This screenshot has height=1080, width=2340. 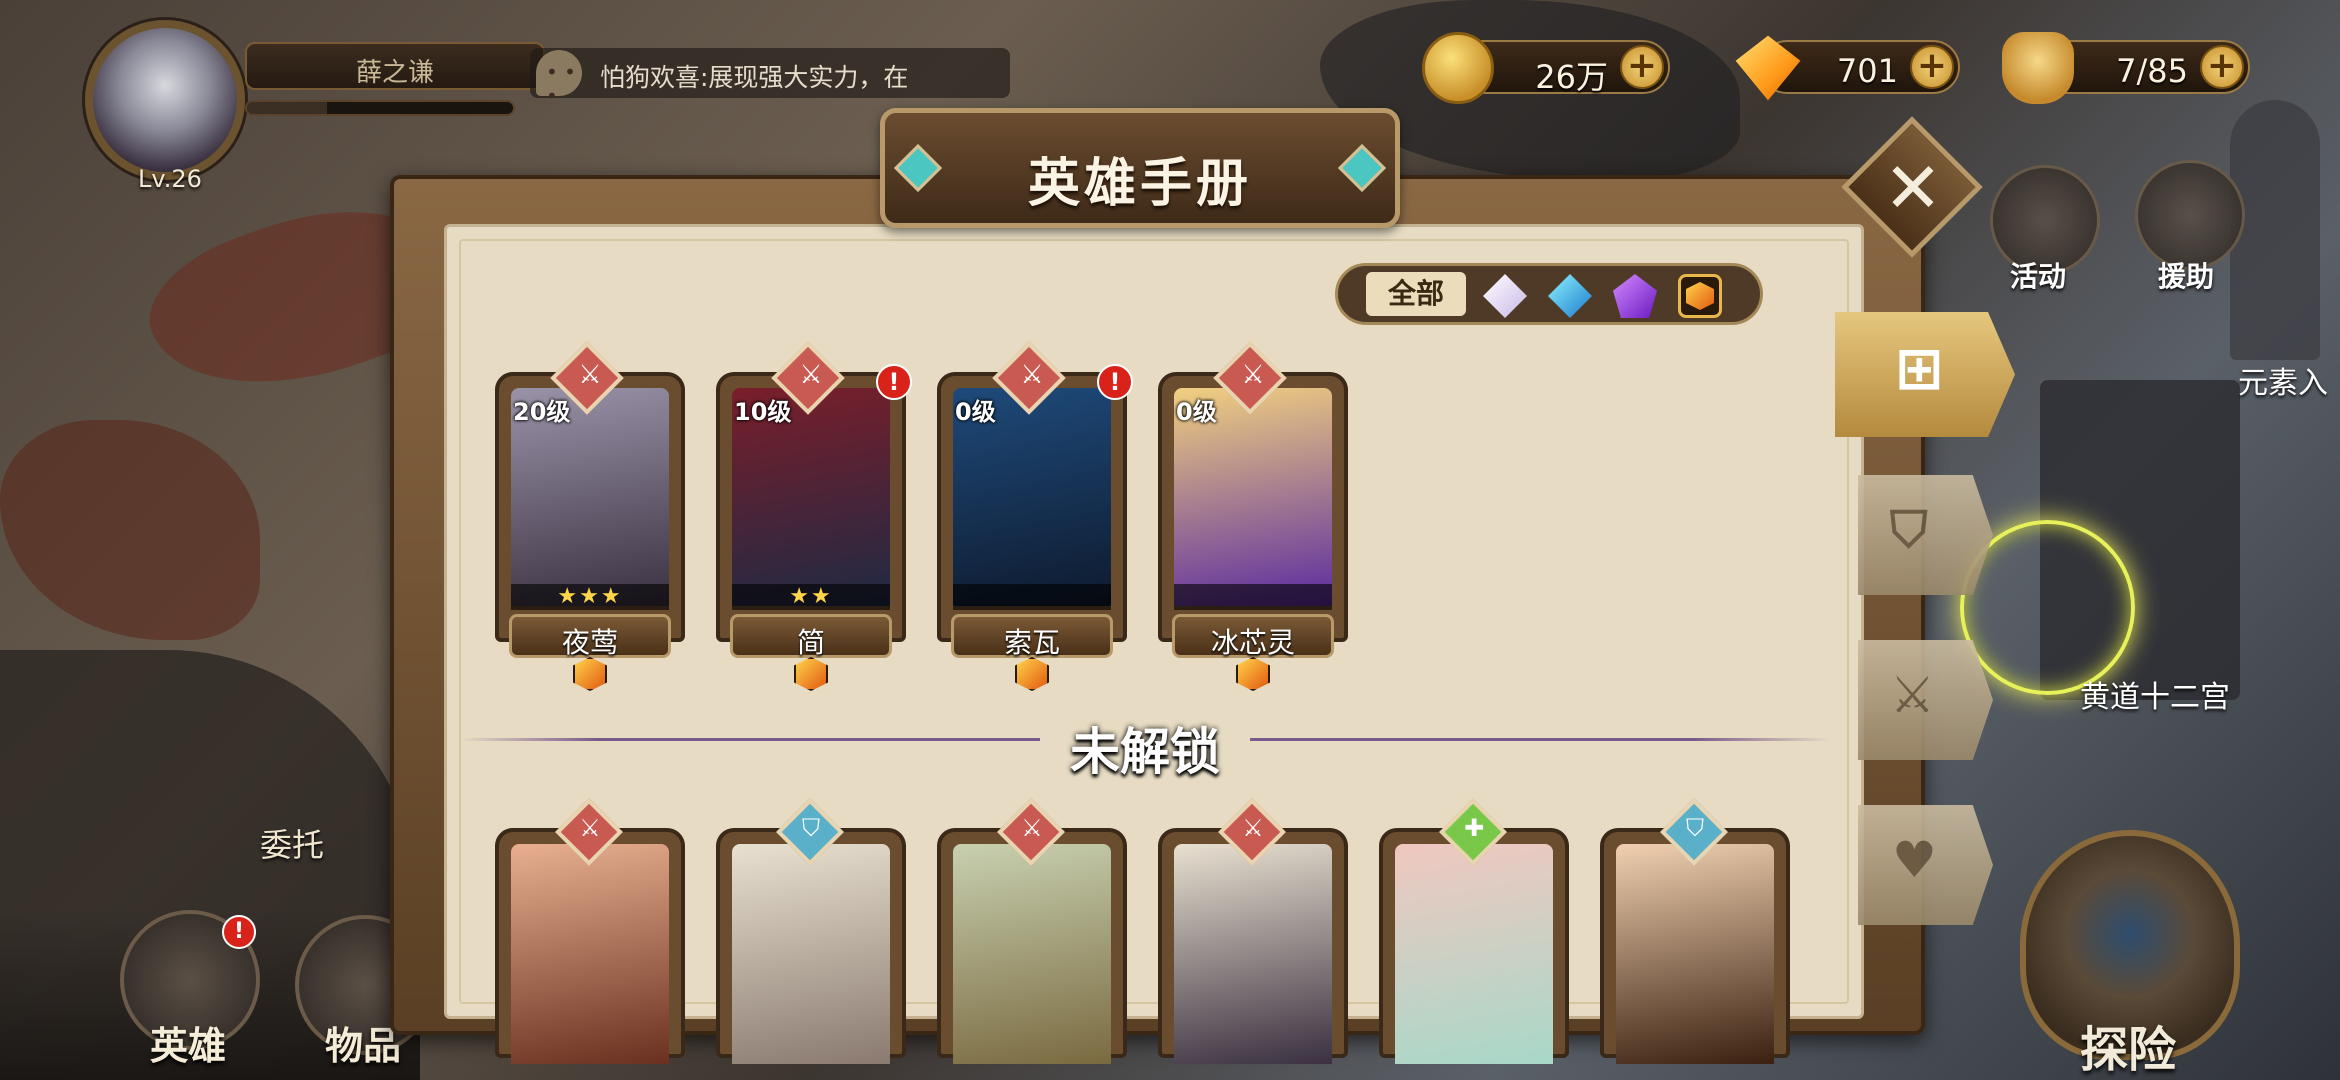 I want to click on modal-title-plate: 英雄手册, so click(x=1140, y=168).